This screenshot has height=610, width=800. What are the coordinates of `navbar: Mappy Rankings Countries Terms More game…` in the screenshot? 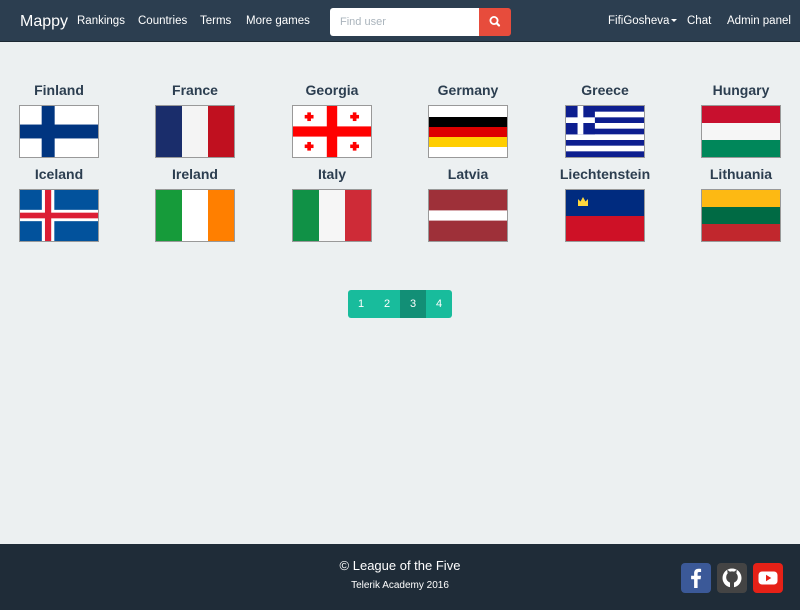 It's located at (400, 21).